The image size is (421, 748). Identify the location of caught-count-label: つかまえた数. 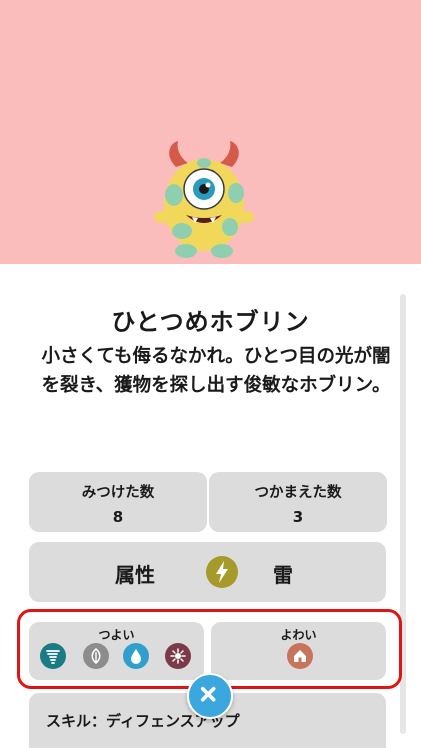
(298, 493).